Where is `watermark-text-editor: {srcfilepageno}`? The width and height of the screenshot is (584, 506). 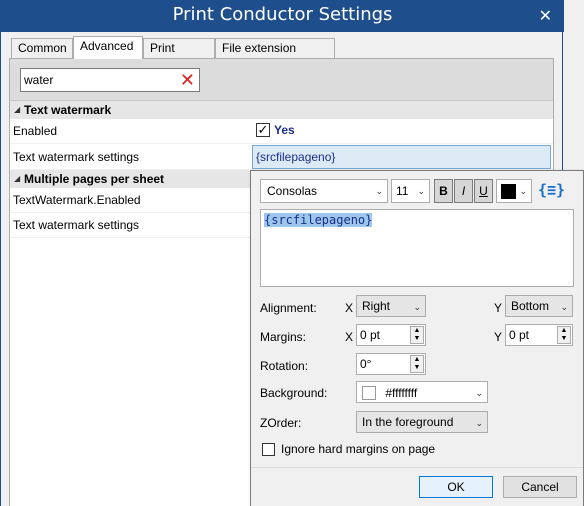 watermark-text-editor: {srcfilepageno} is located at coordinates (417, 248).